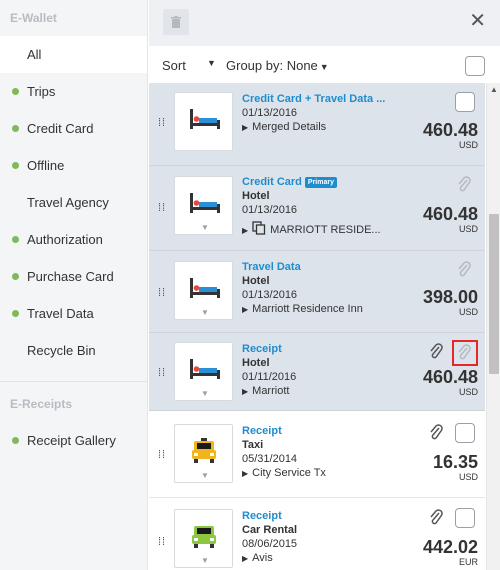 This screenshot has height=570, width=500. What do you see at coordinates (302, 267) in the screenshot?
I see `item-title: Travel Data` at bounding box center [302, 267].